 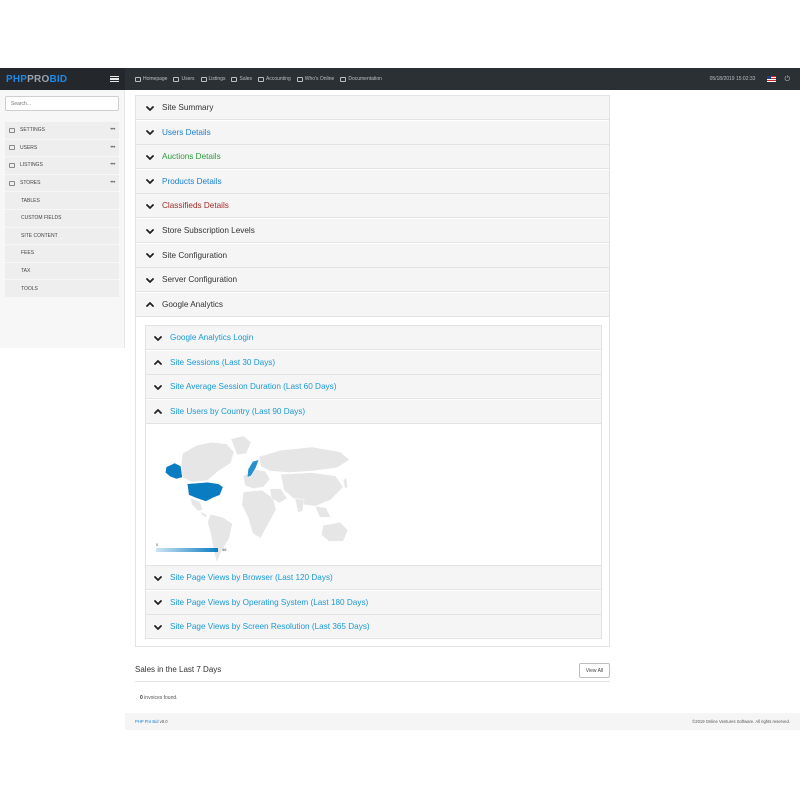 What do you see at coordinates (62, 131) in the screenshot?
I see `sidebar-item-settings: SETTINGS •••` at bounding box center [62, 131].